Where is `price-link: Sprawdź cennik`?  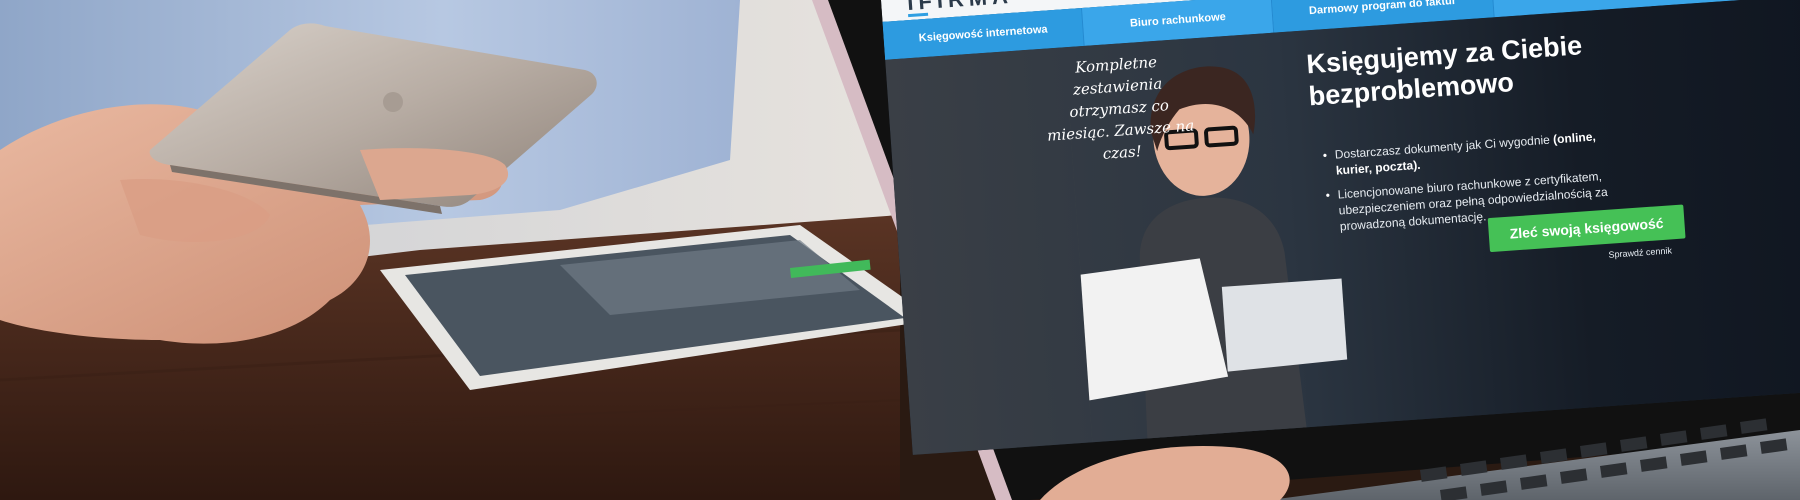
price-link: Sprawdź cennik is located at coordinates (1640, 252).